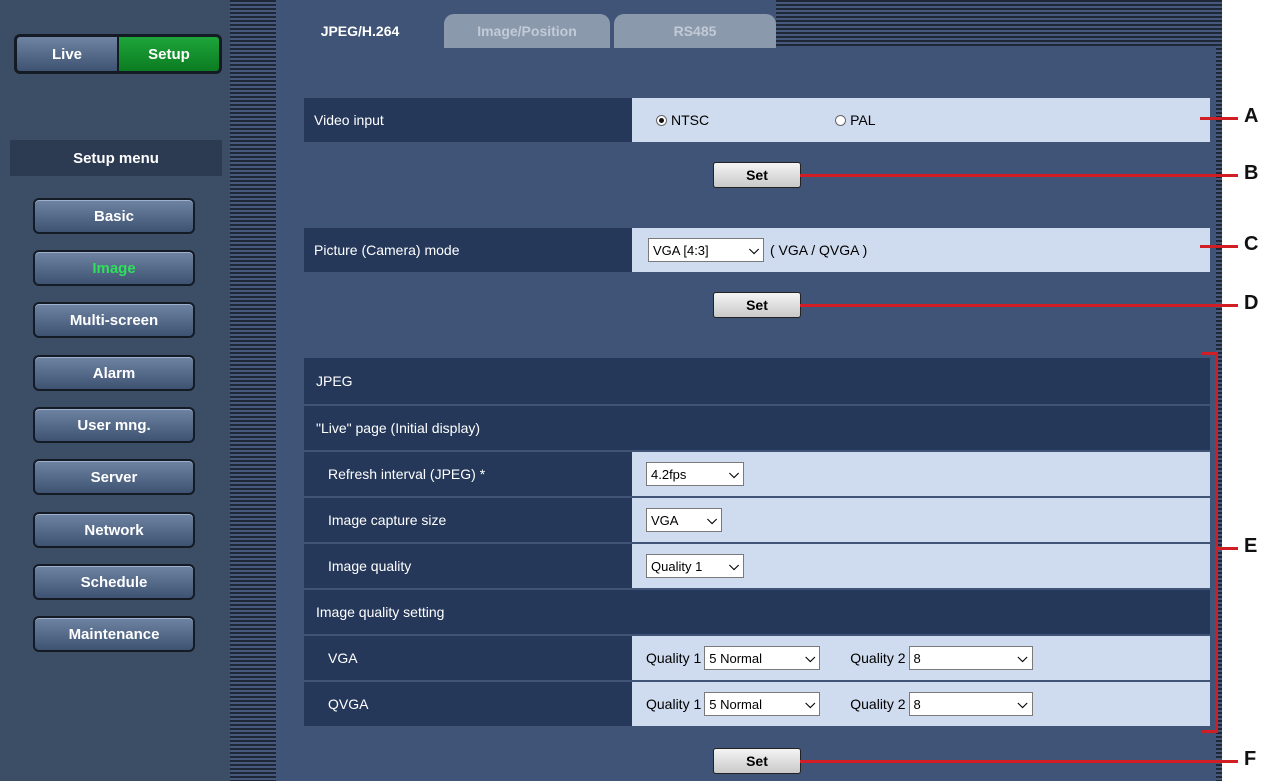  Describe the element at coordinates (917, 658) in the screenshot. I see `vga-q2-select-value: 8` at that location.